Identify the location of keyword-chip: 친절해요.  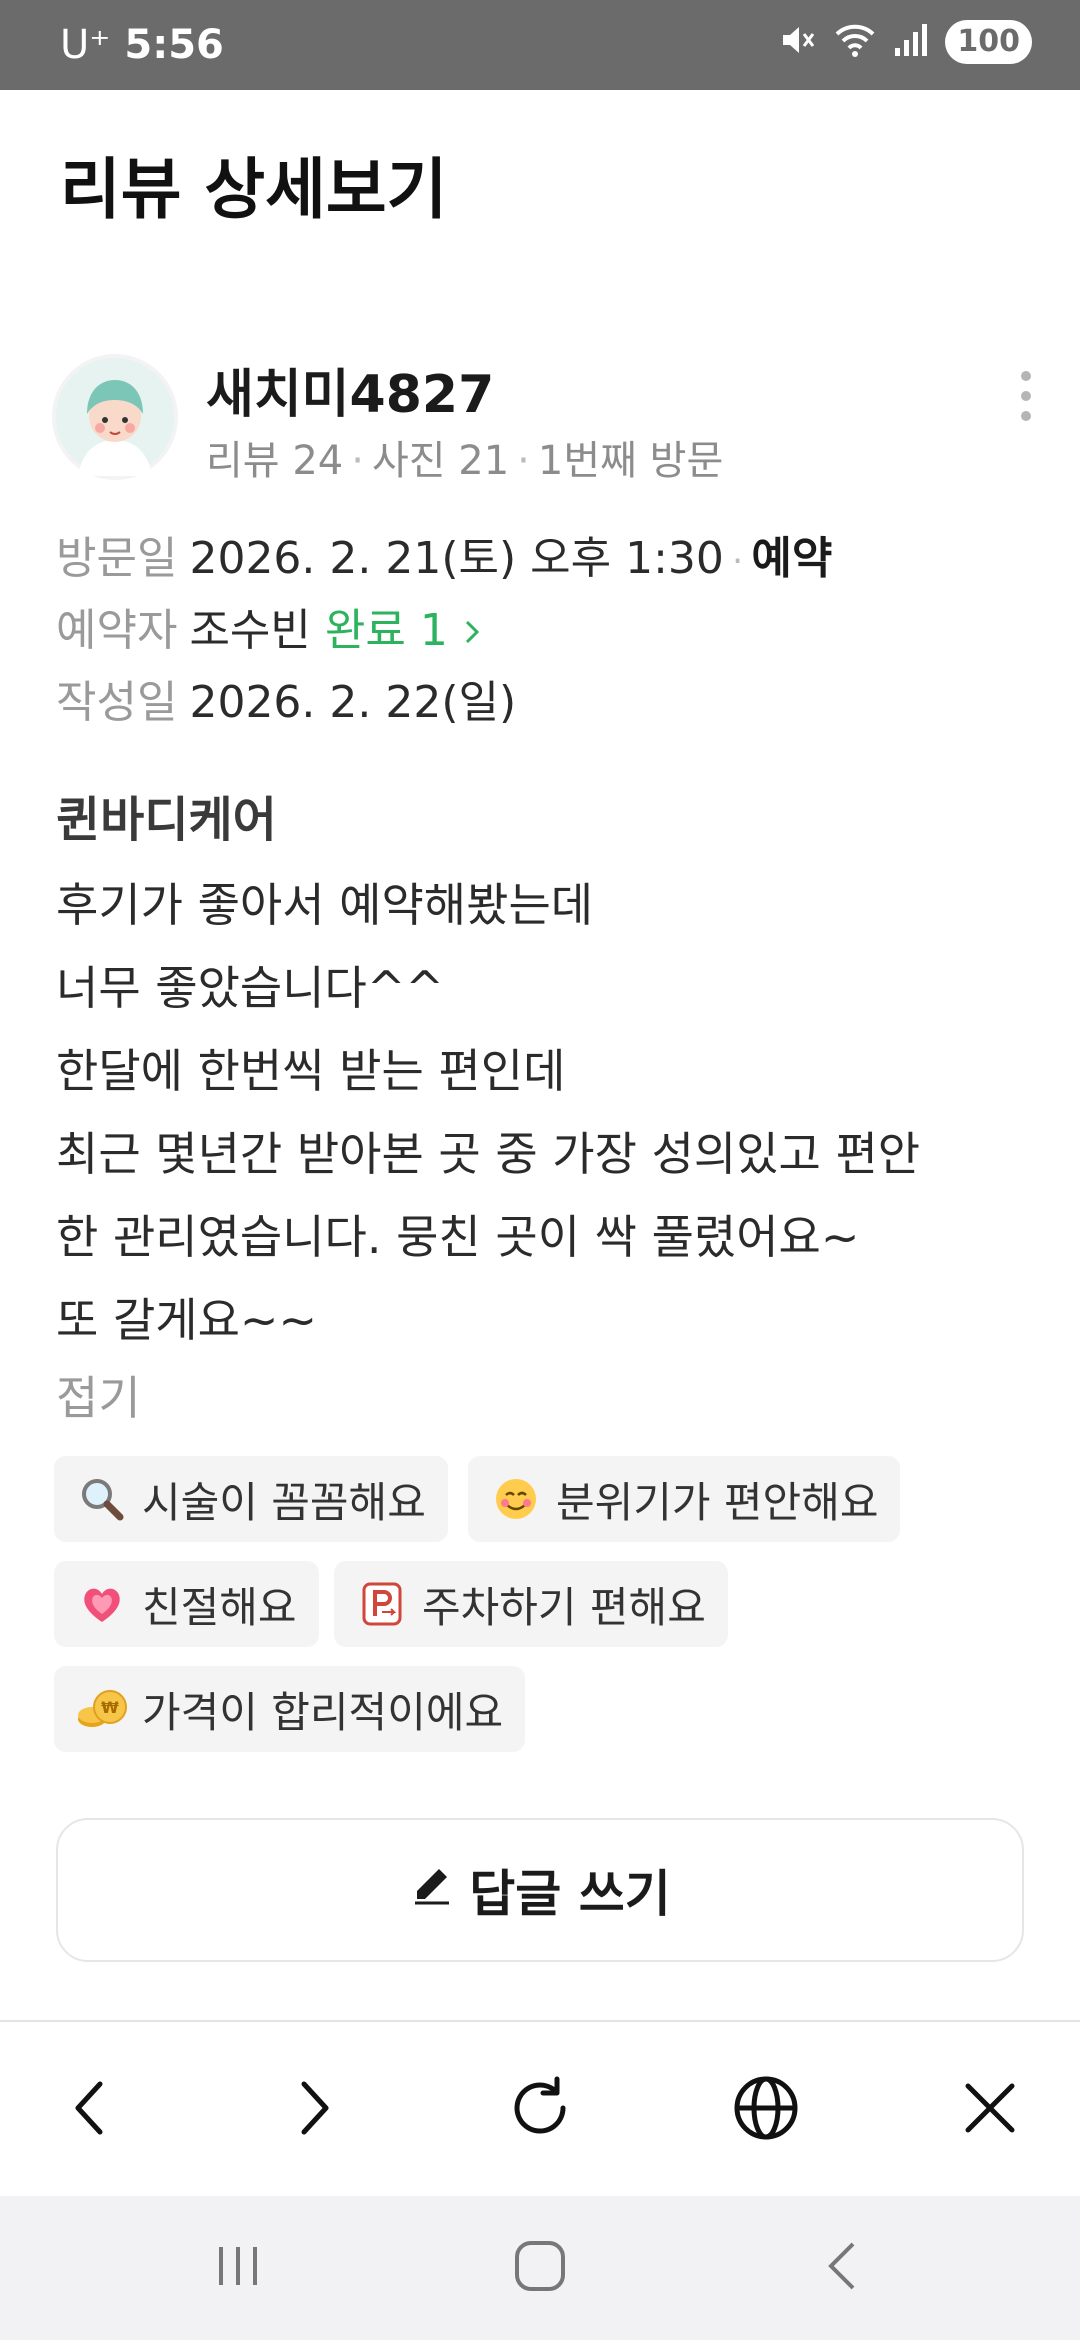
(186, 1604).